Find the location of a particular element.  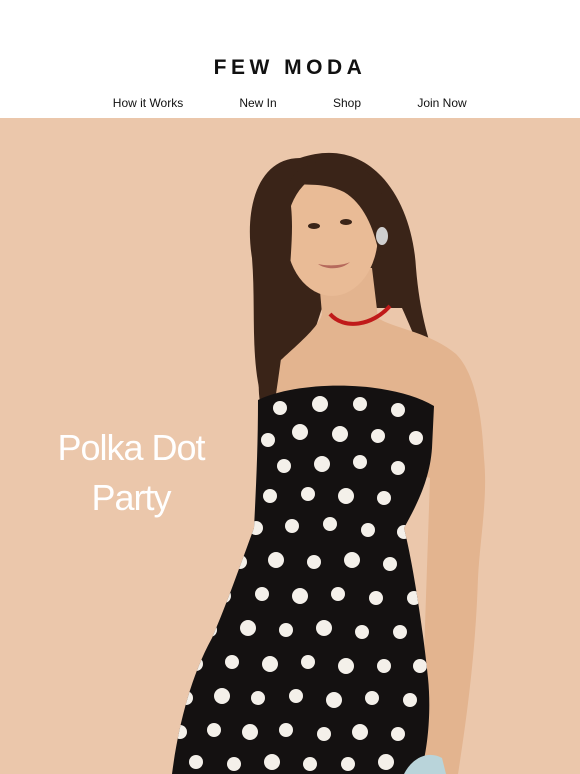

main-nav: How it Works New In Shop Join Now is located at coordinates (290, 103).